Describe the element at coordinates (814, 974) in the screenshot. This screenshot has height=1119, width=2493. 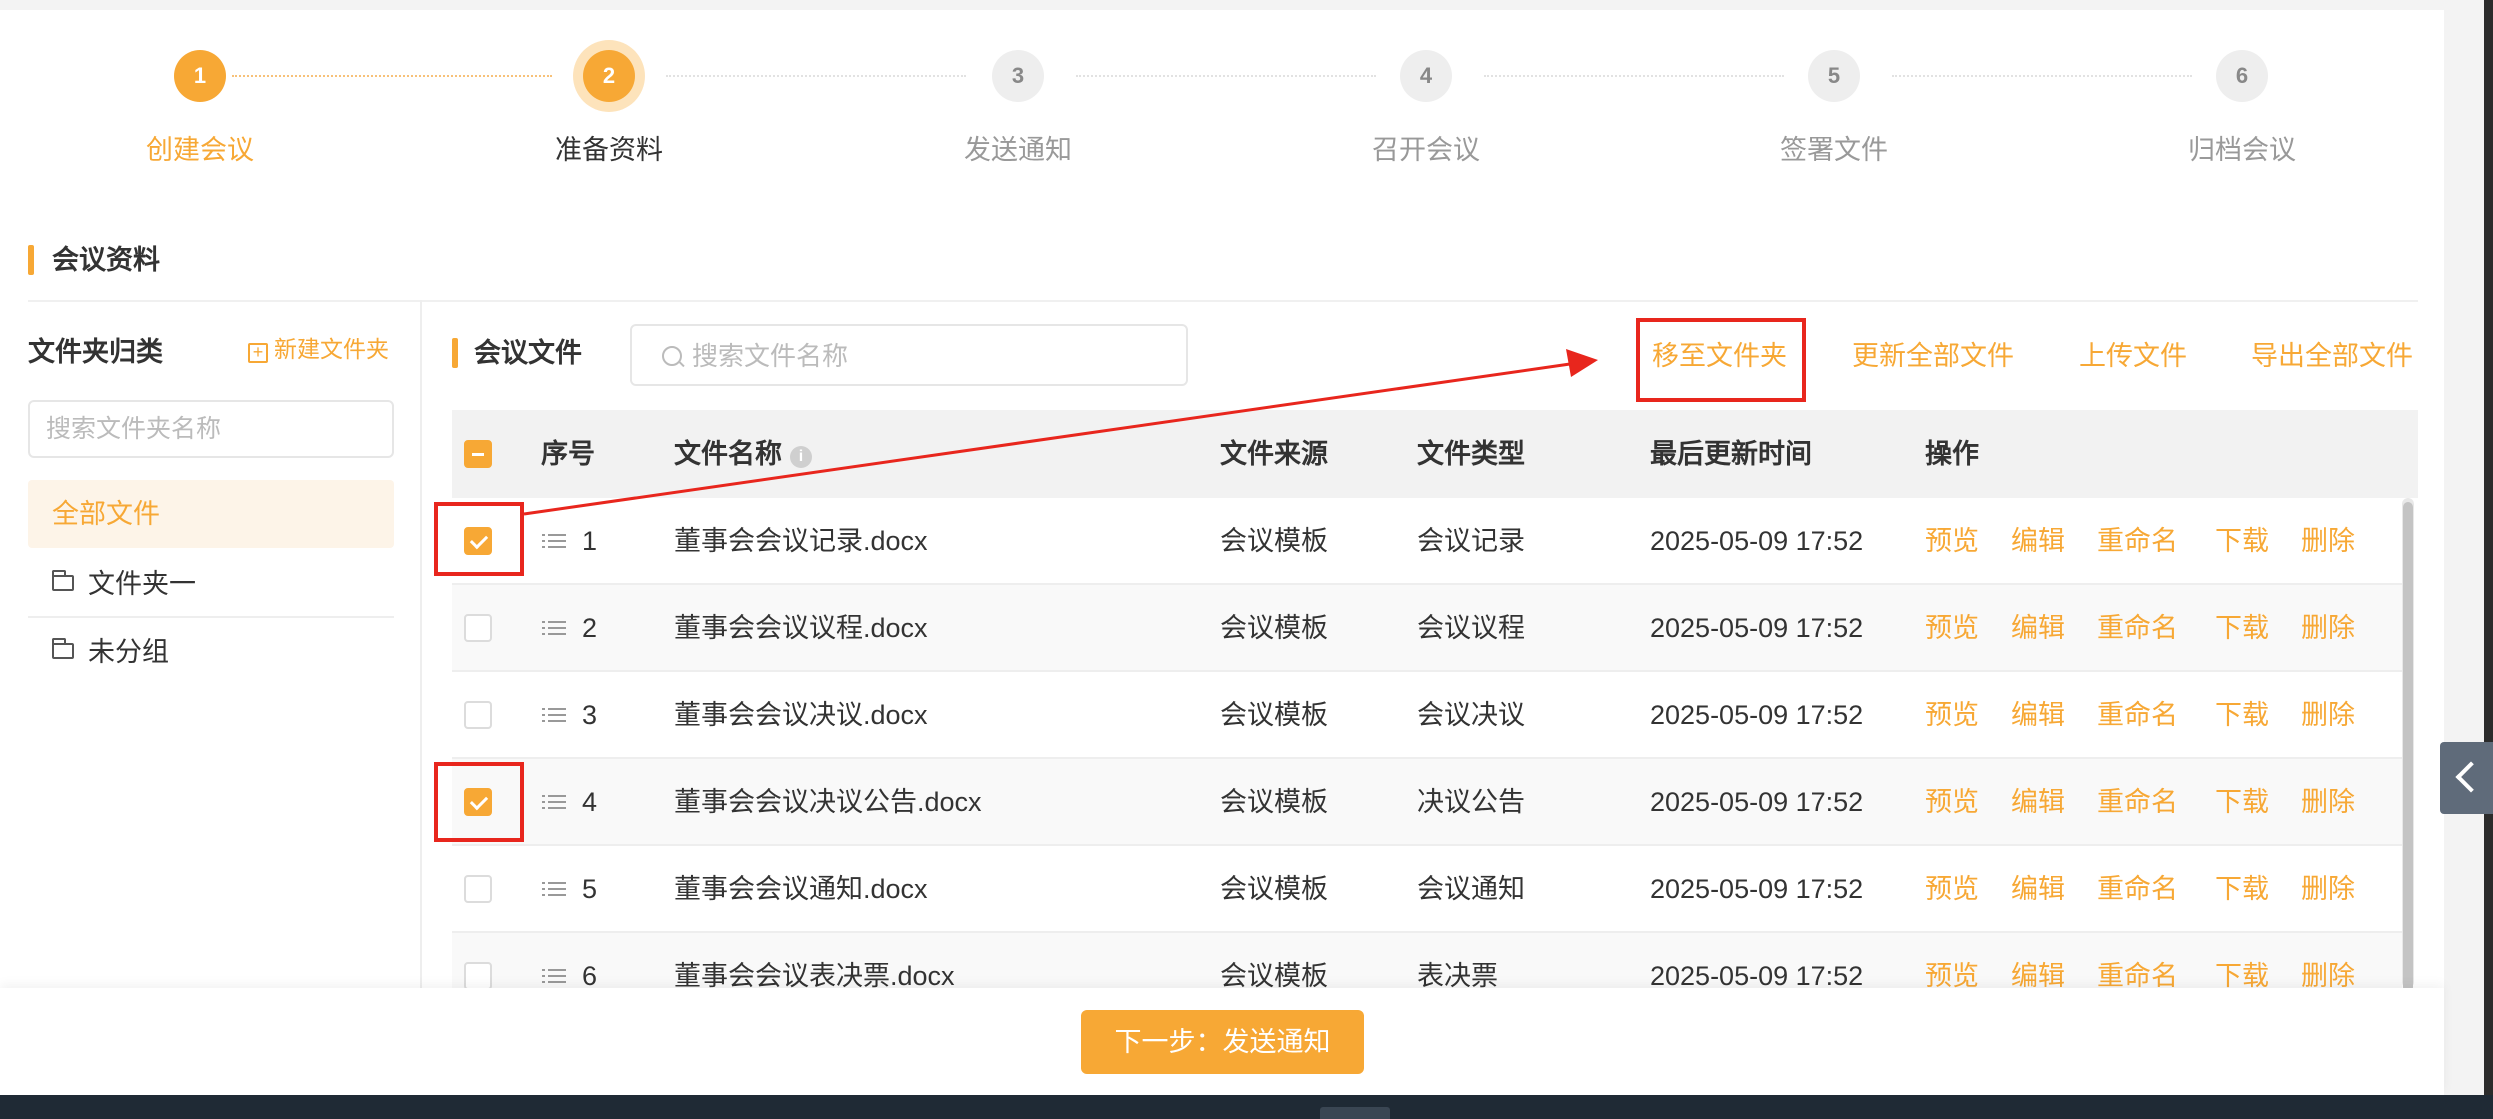
I see `cell-file-name: 董事会会议表决票.docx` at that location.